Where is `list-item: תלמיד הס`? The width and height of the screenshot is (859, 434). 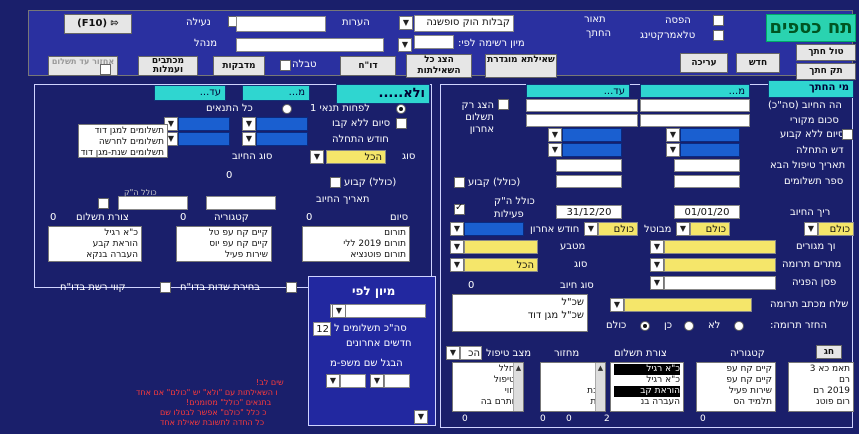 list-item: תלמיד הס is located at coordinates (736, 402).